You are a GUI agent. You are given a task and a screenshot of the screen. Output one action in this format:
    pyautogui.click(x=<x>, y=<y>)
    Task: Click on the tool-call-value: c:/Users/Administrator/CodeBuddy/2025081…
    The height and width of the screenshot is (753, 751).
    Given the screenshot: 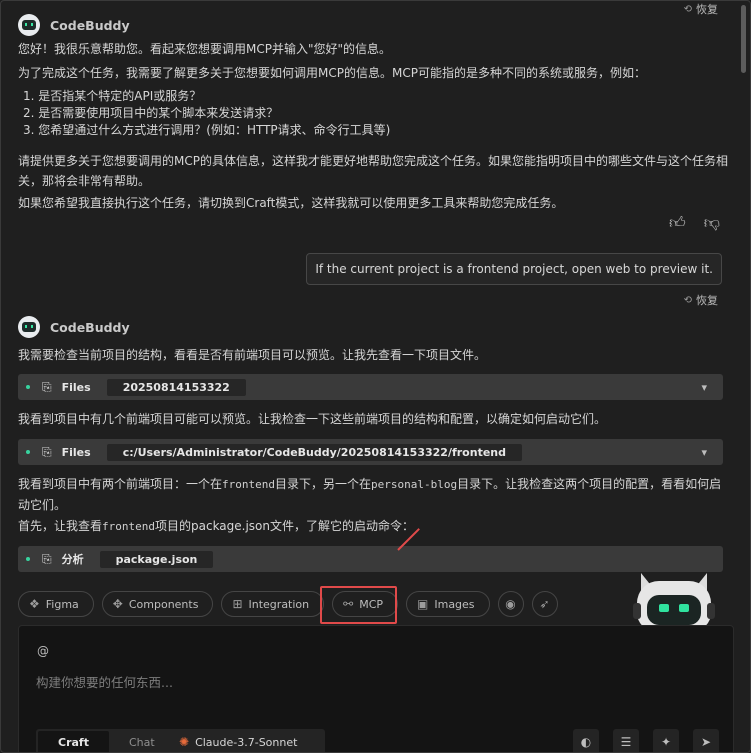 What is the action you would take?
    pyautogui.click(x=314, y=452)
    